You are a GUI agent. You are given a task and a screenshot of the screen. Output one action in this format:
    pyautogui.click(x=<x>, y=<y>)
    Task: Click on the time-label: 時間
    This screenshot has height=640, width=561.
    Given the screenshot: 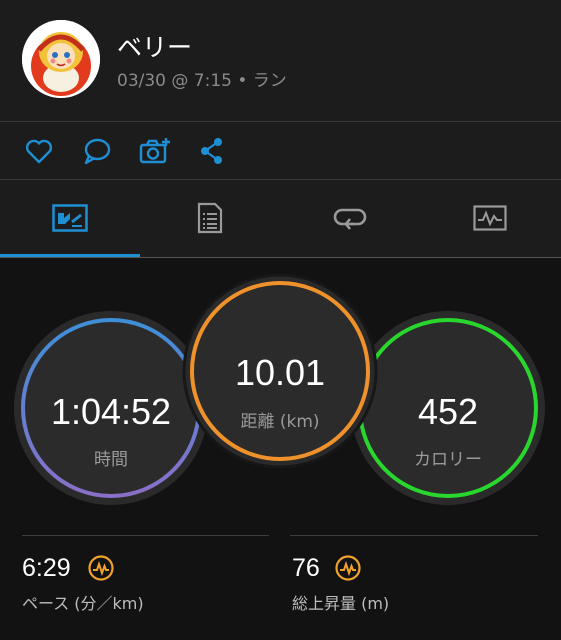 What is the action you would take?
    pyautogui.click(x=111, y=460)
    